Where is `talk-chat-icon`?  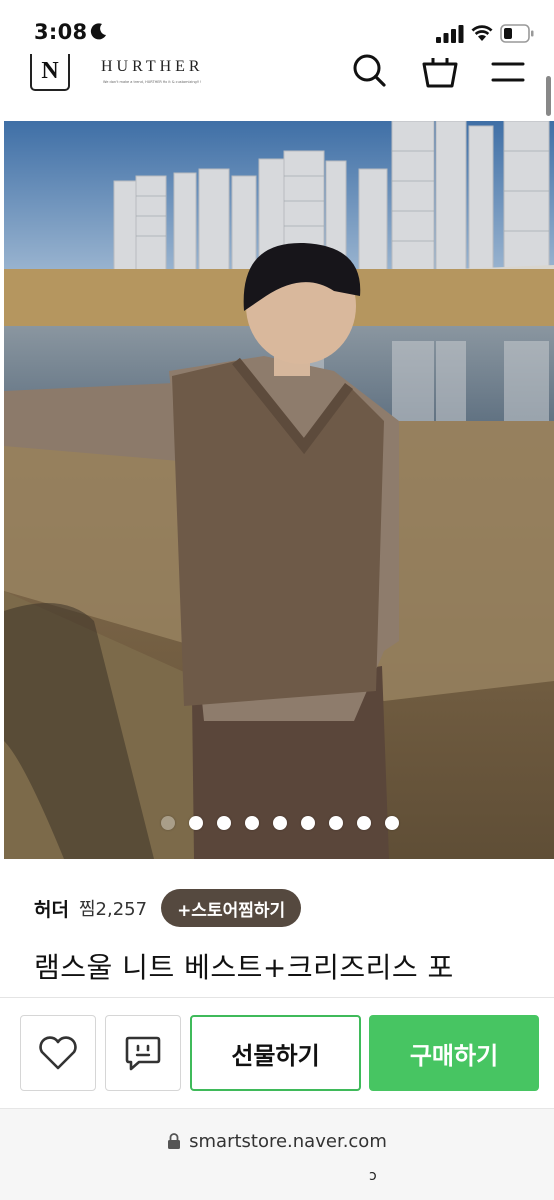 talk-chat-icon is located at coordinates (143, 1053).